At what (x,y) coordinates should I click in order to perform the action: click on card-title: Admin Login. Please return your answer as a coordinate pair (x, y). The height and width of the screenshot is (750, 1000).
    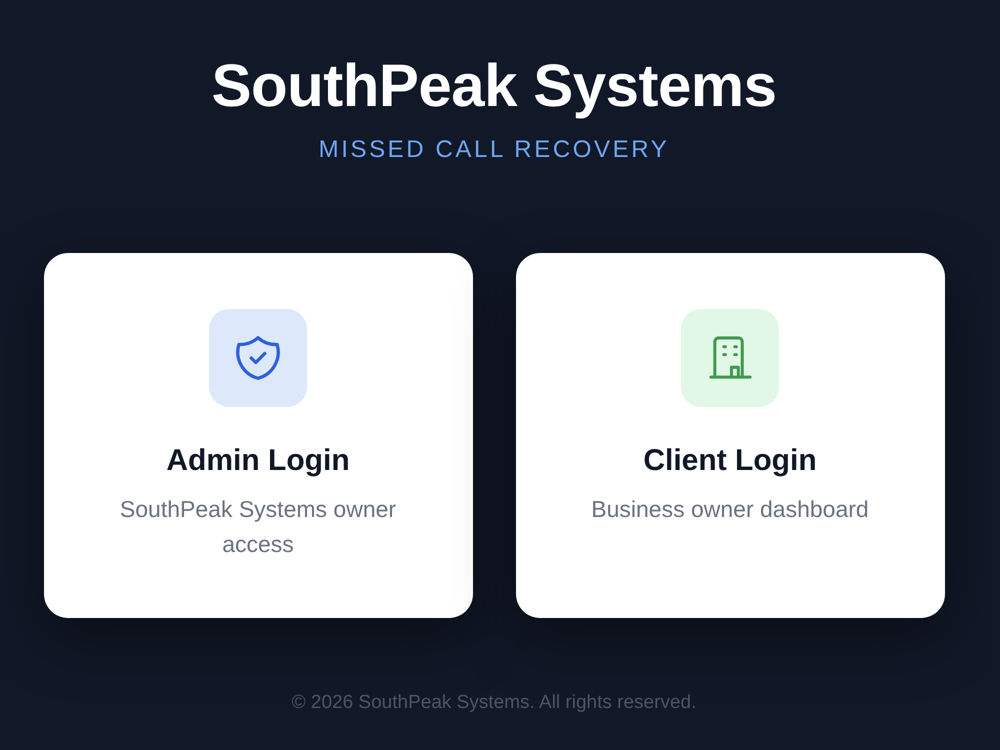
    Looking at the image, I should click on (258, 461).